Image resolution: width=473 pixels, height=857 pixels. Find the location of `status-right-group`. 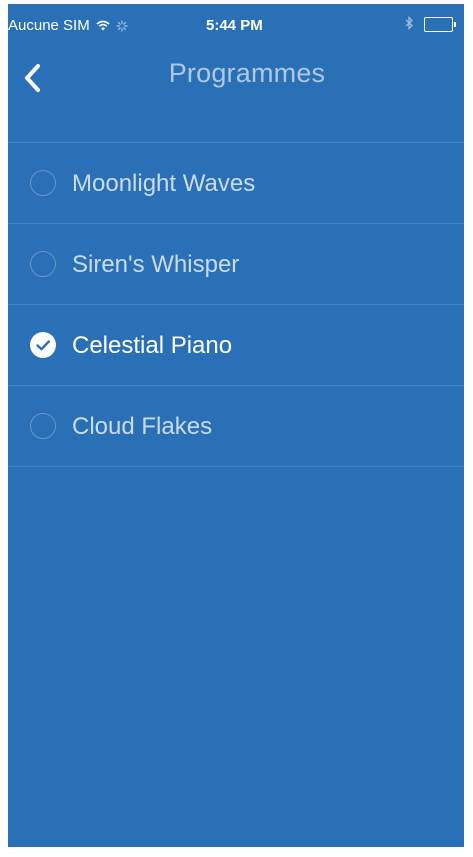

status-right-group is located at coordinates (430, 24).